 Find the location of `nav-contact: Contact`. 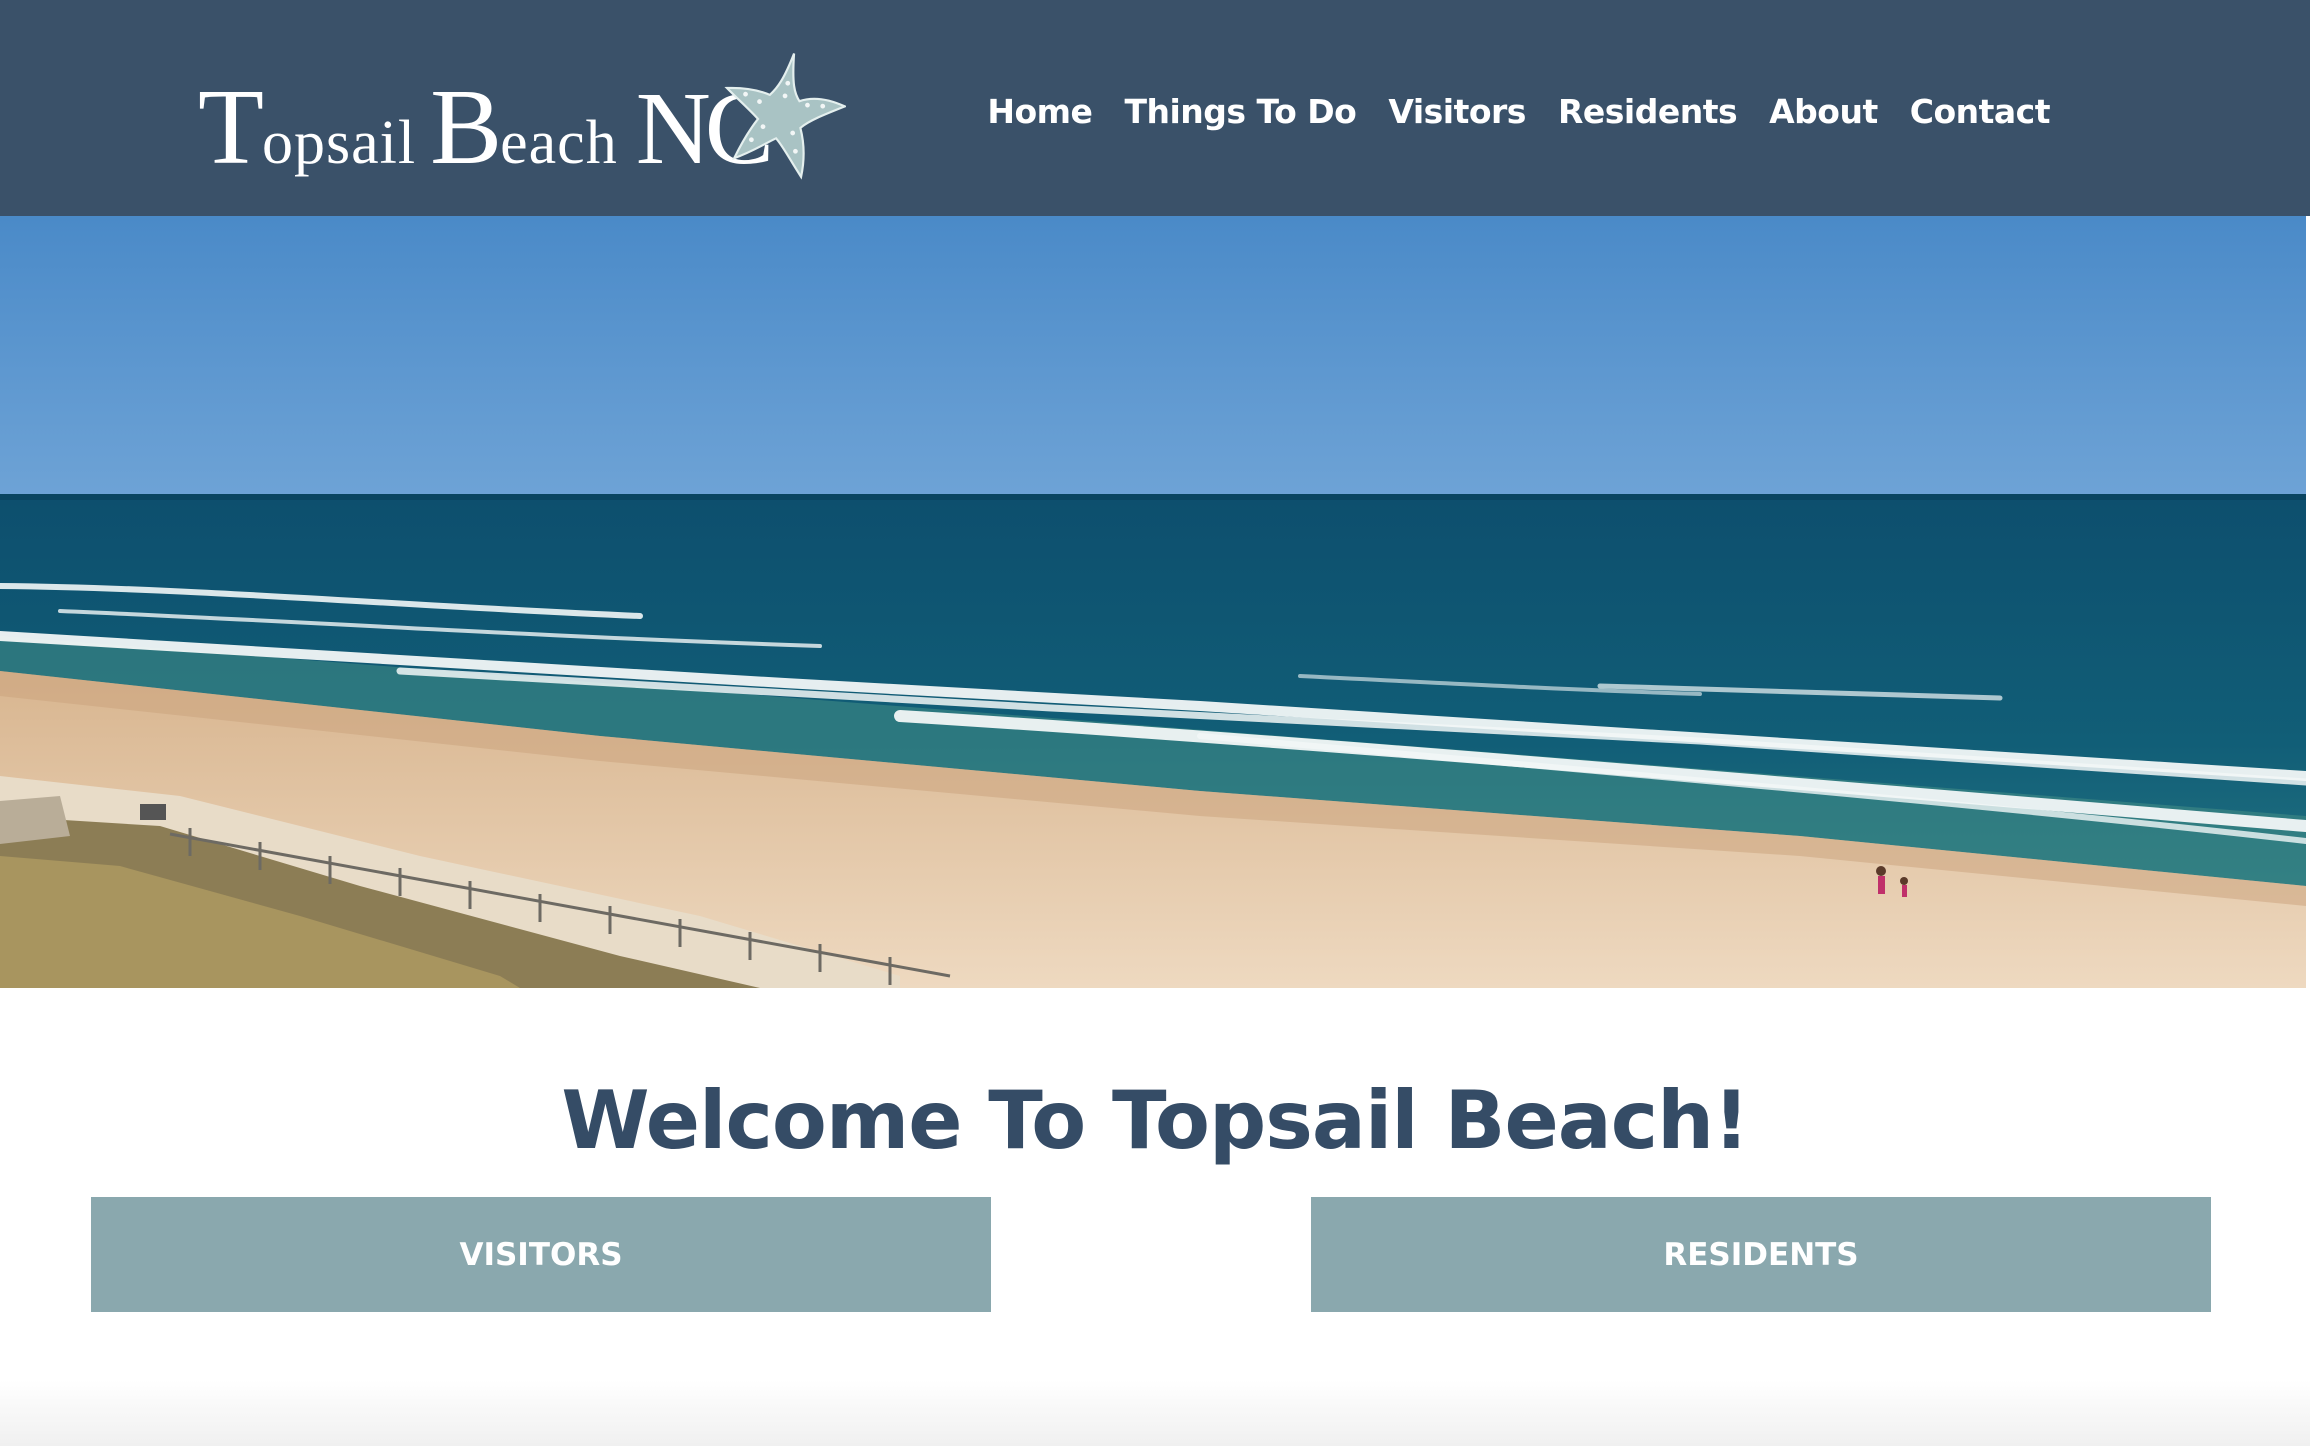

nav-contact: Contact is located at coordinates (1980, 111).